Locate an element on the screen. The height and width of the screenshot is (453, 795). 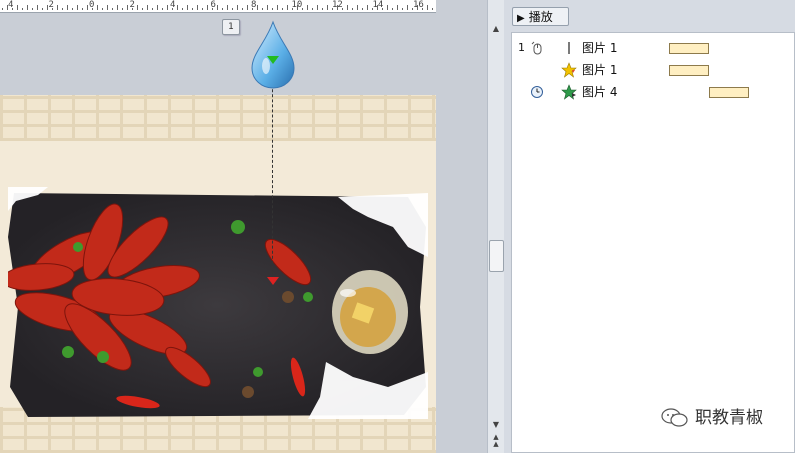
water-drop-icon is located at coordinates (273, 55).